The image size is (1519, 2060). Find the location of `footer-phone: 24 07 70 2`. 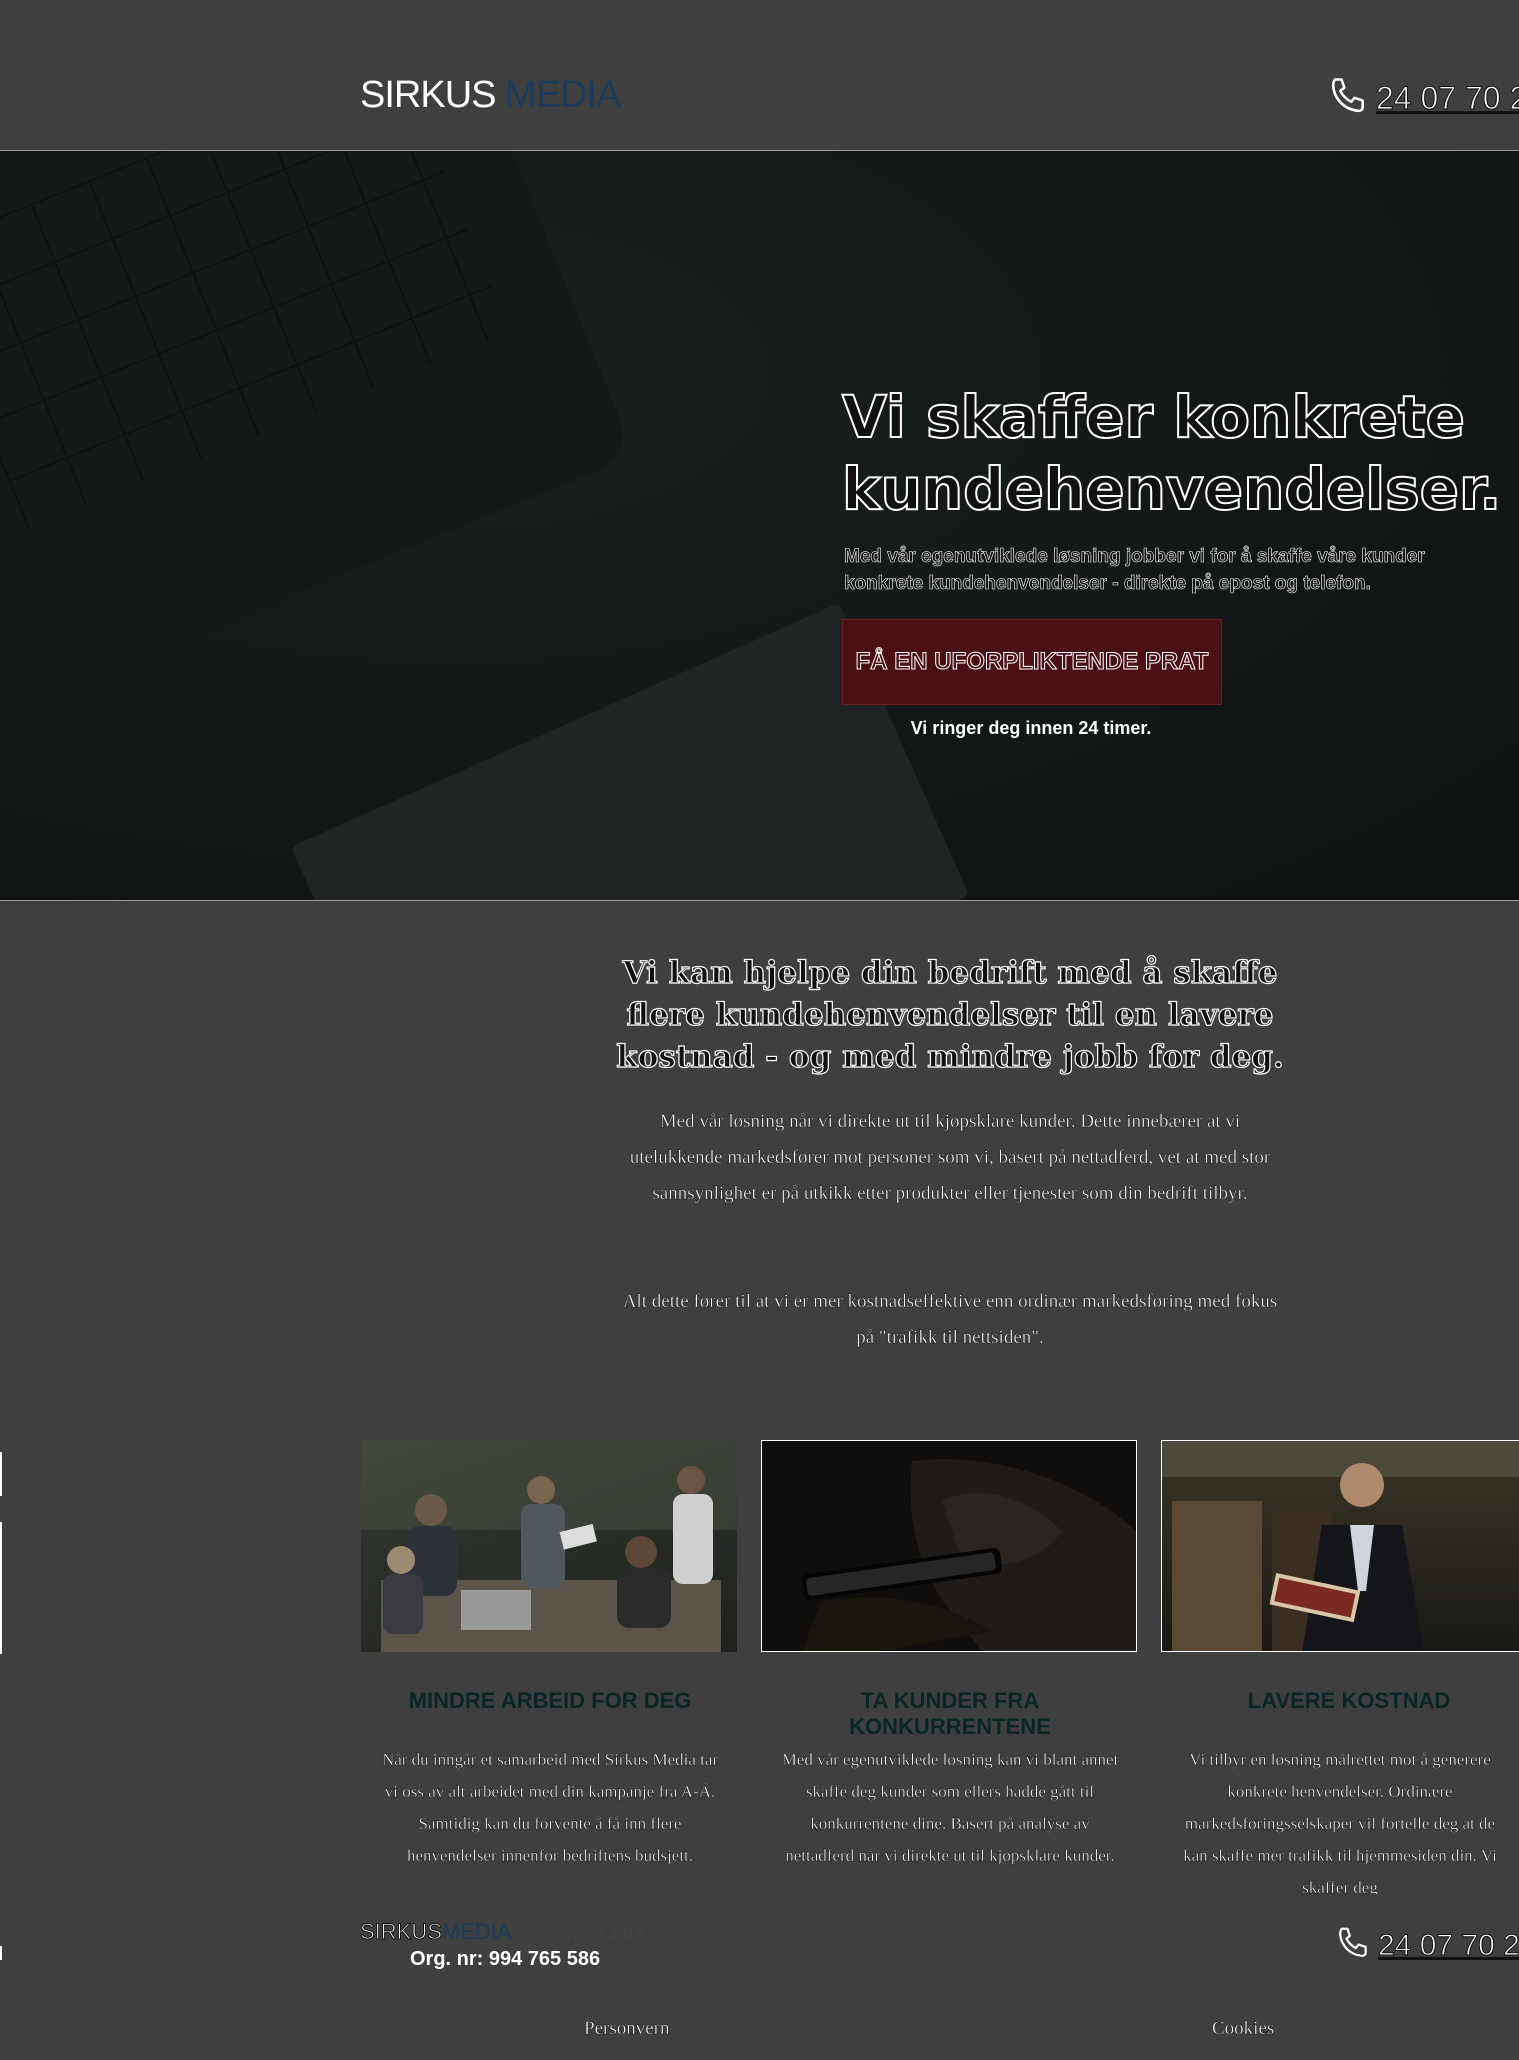

footer-phone: 24 07 70 2 is located at coordinates (1426, 1945).